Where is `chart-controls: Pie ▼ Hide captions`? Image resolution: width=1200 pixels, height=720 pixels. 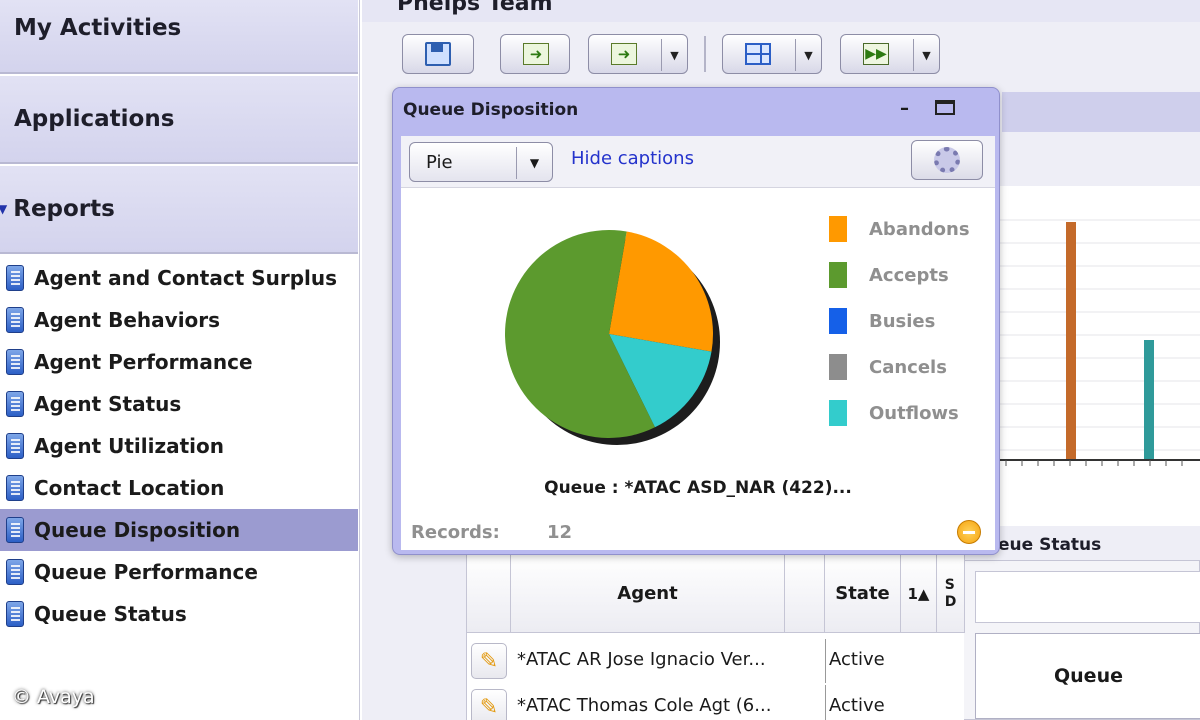 chart-controls: Pie ▼ Hide captions is located at coordinates (698, 162).